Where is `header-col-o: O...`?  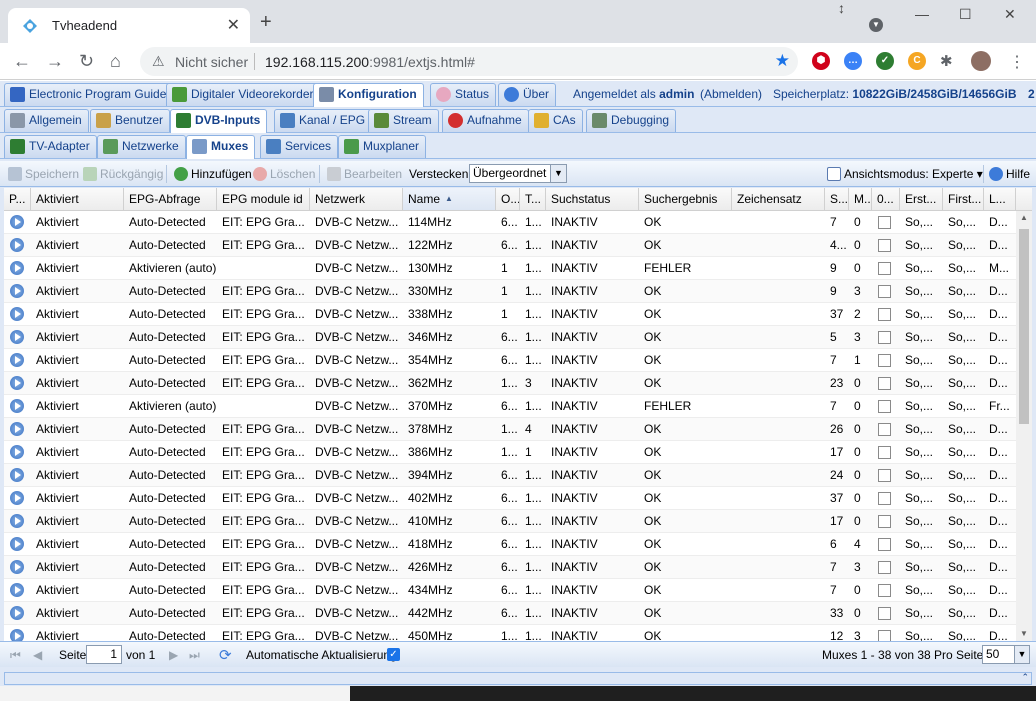
header-col-o: O... is located at coordinates (508, 199).